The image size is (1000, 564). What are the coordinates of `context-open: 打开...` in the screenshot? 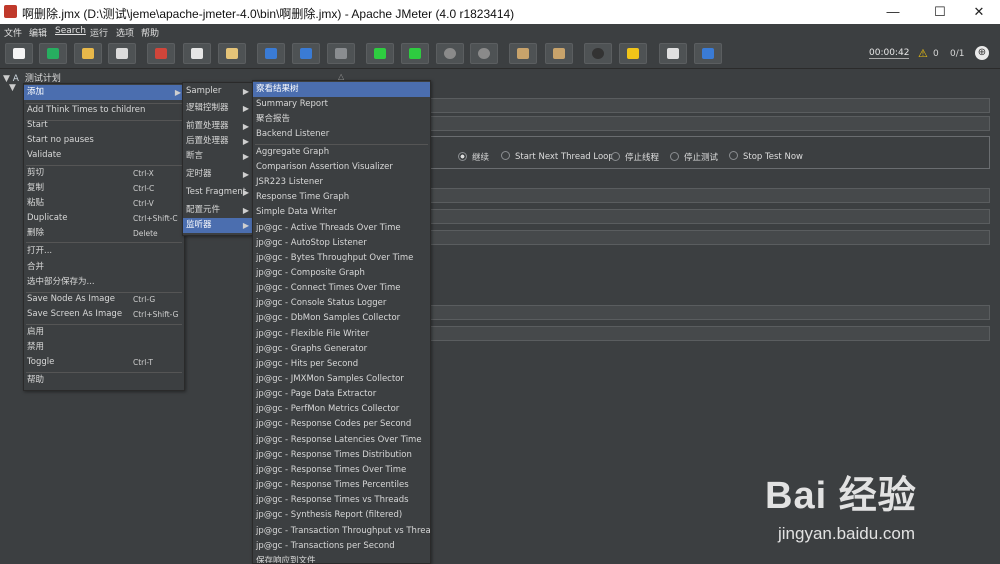 It's located at (104, 251).